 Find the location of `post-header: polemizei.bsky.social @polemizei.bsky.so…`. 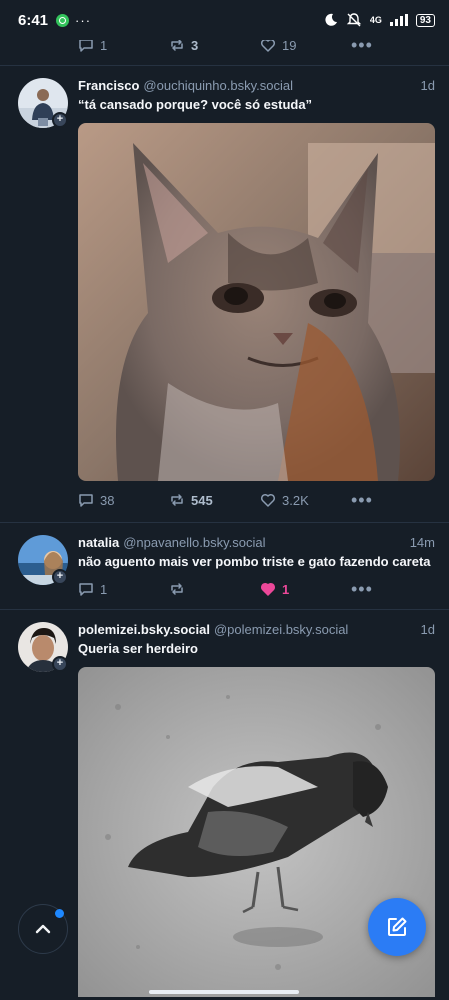

post-header: polemizei.bsky.social @polemizei.bsky.so… is located at coordinates (256, 629).